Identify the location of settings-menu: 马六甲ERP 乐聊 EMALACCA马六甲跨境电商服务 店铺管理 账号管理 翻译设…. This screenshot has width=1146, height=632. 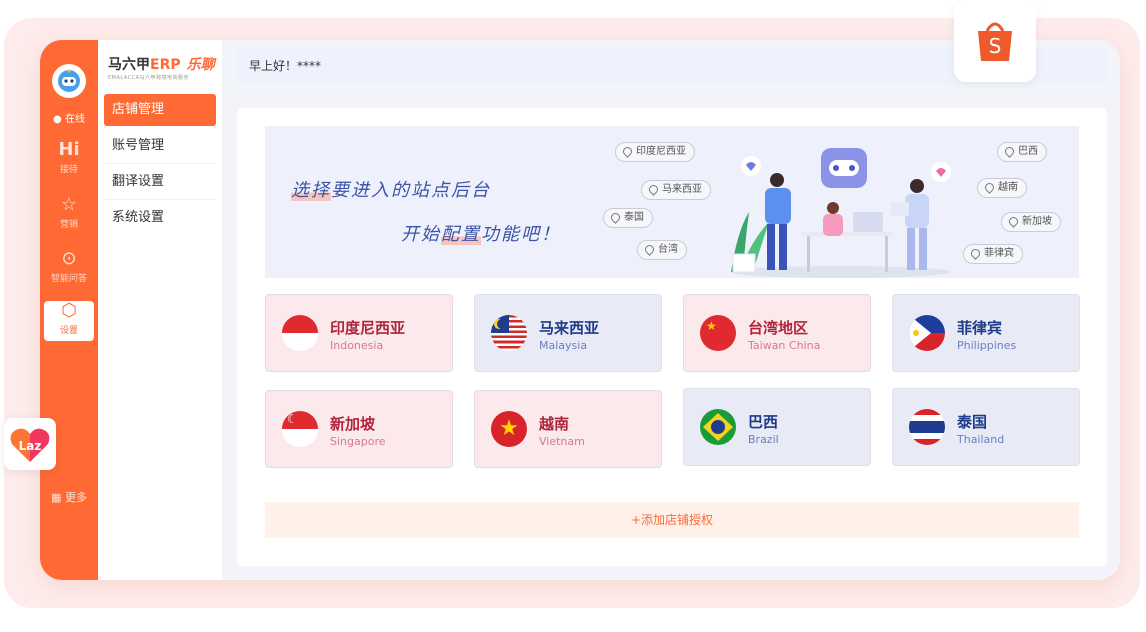
(160, 310).